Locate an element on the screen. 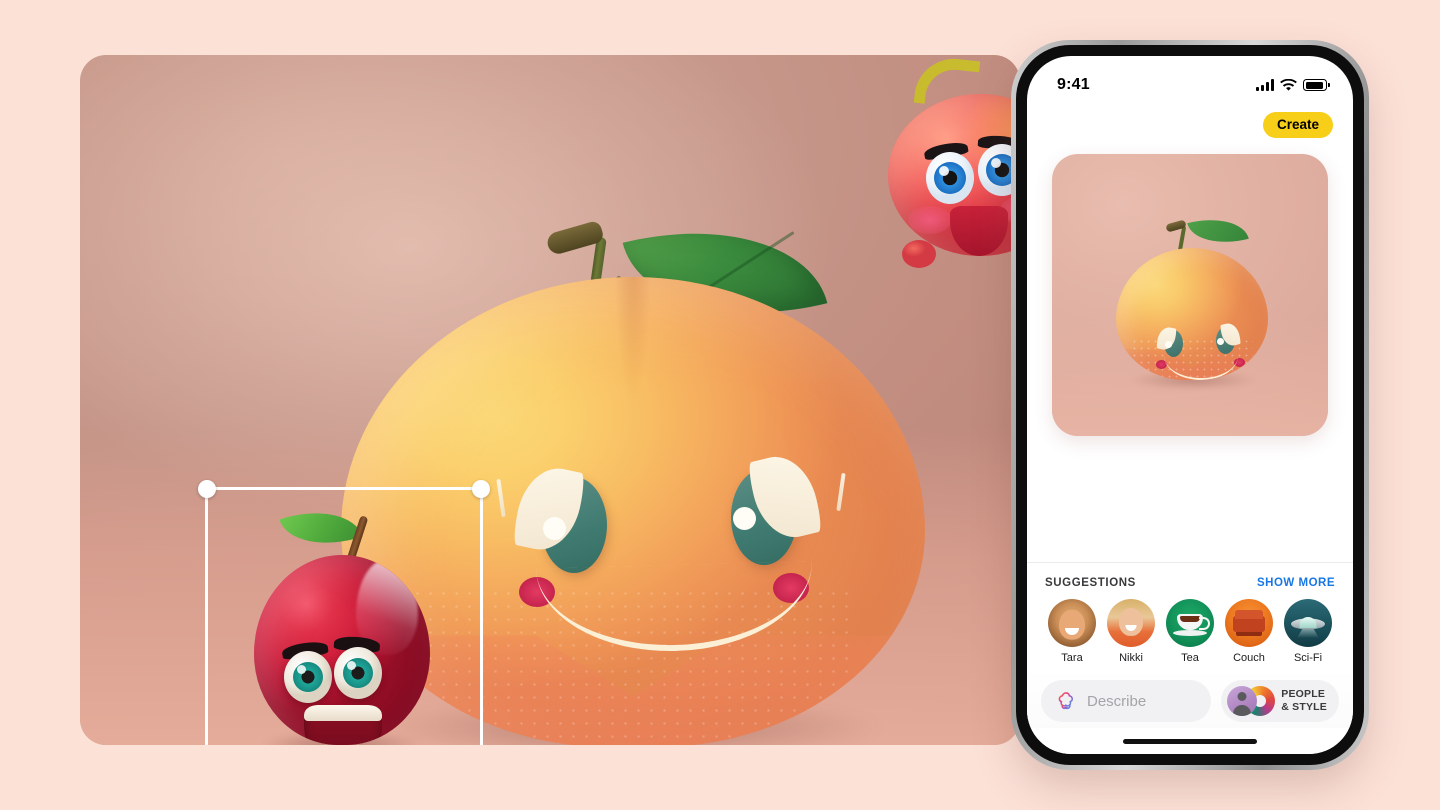 The height and width of the screenshot is (810, 1440). generated-image-preview is located at coordinates (1190, 295).